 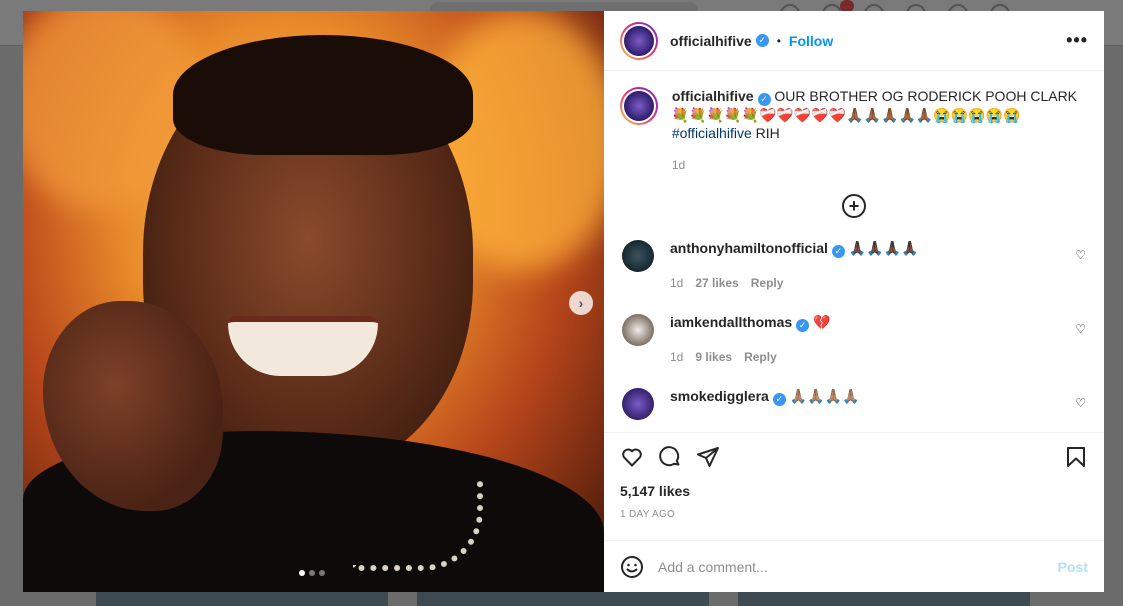 I want to click on comment-likes: 27 likes, so click(x=716, y=283).